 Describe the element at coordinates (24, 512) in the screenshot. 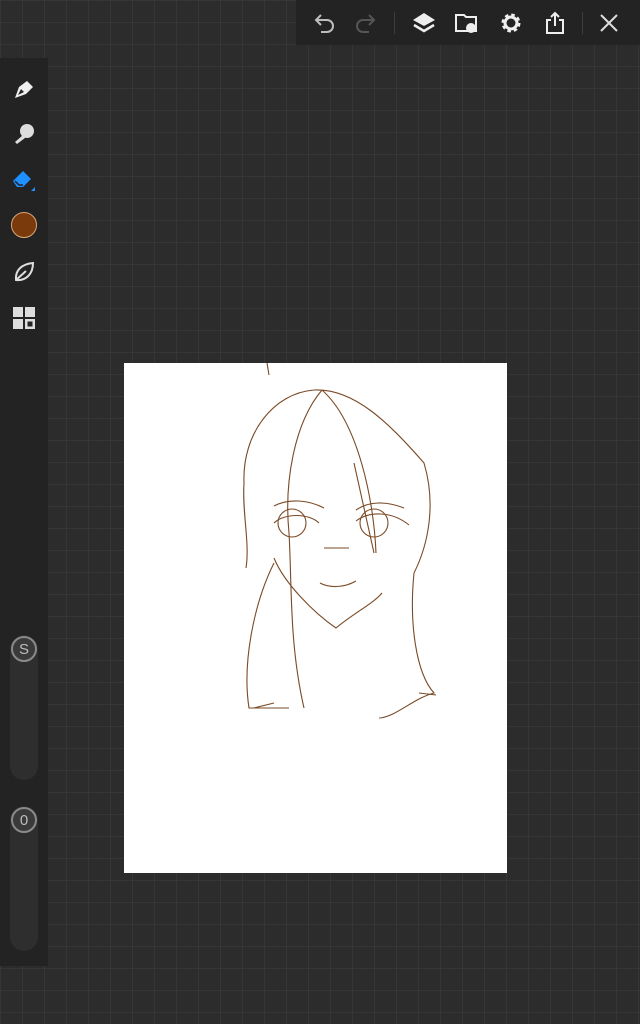

I see `tool-sidebar: S 0` at that location.